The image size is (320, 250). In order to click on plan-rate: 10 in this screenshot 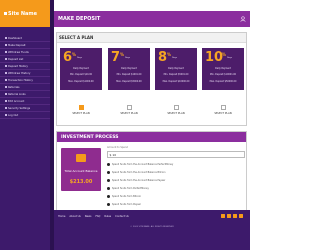, I will do `click(214, 57)`.